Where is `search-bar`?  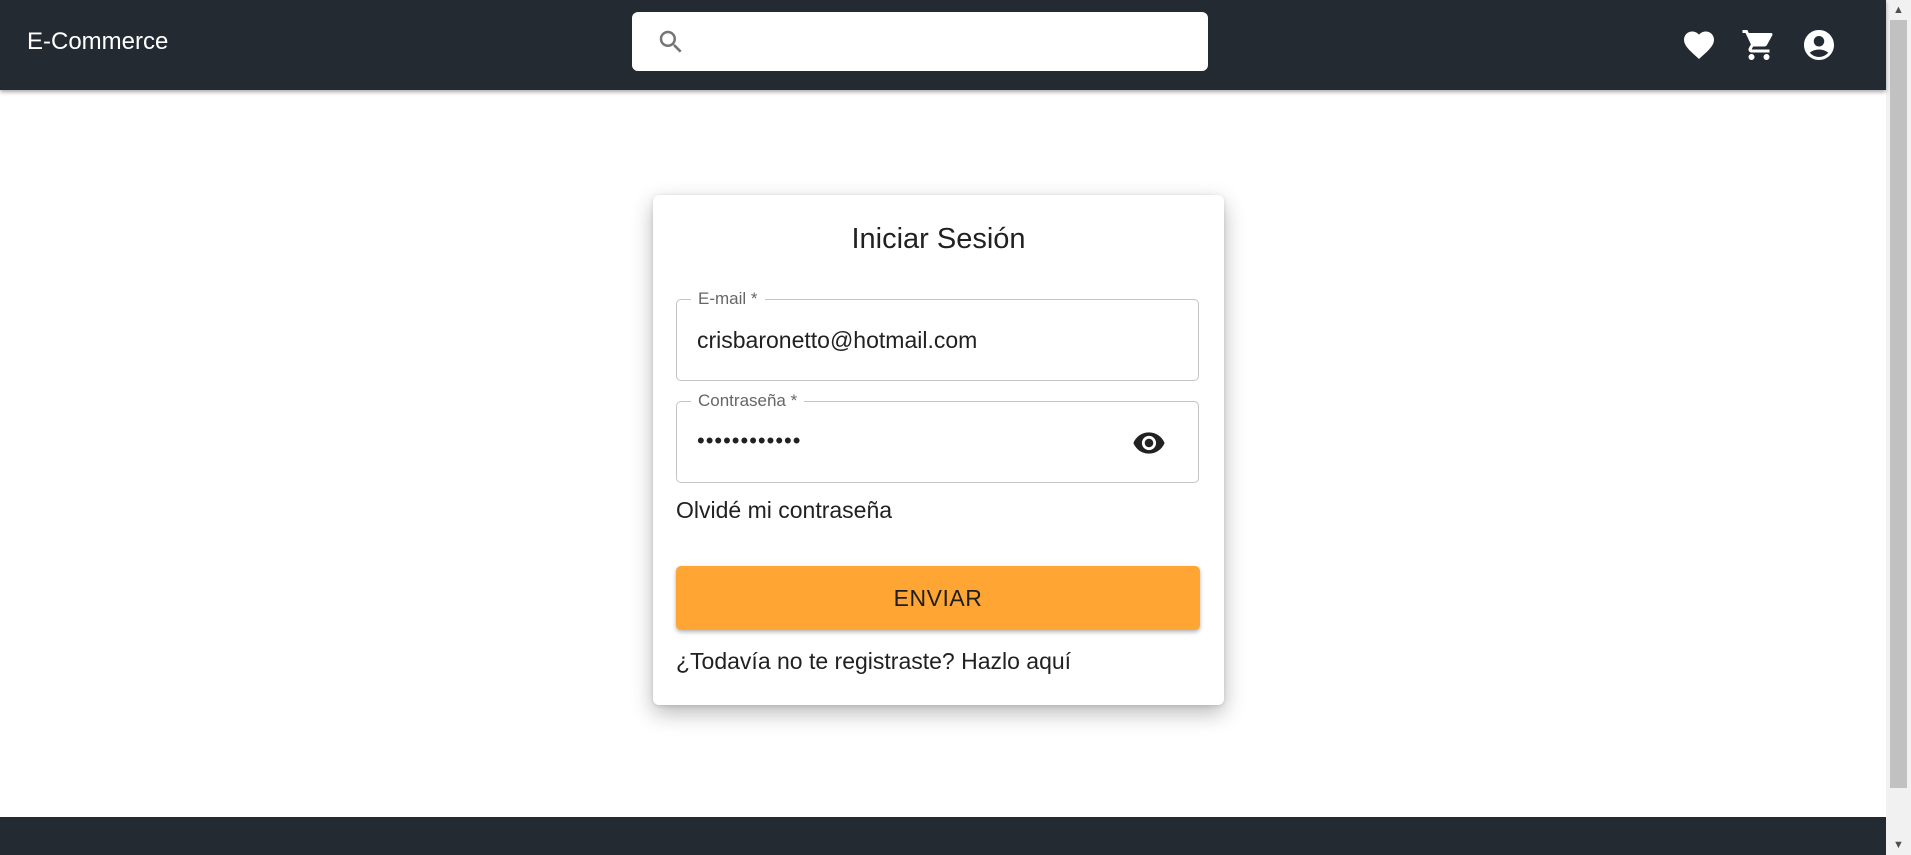
search-bar is located at coordinates (920, 41).